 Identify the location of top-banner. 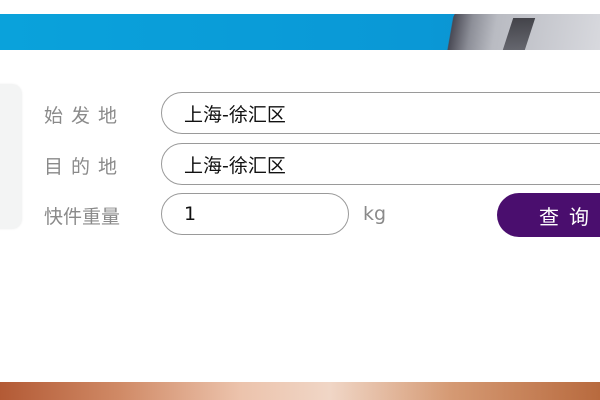
(300, 25).